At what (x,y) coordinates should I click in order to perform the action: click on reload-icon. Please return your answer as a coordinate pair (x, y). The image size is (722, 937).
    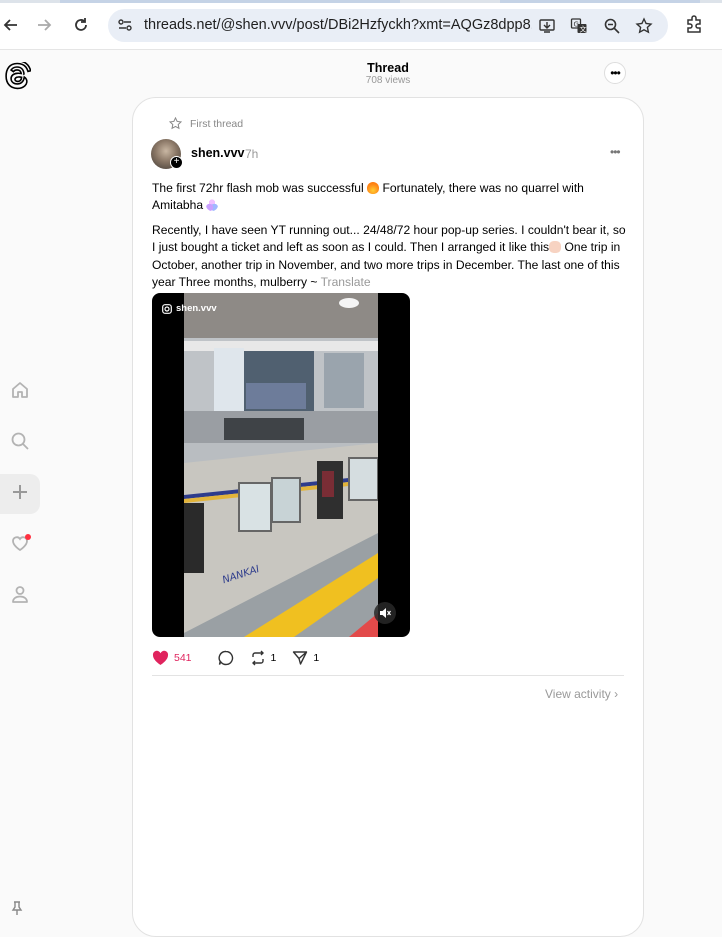
    Looking at the image, I should click on (81, 25).